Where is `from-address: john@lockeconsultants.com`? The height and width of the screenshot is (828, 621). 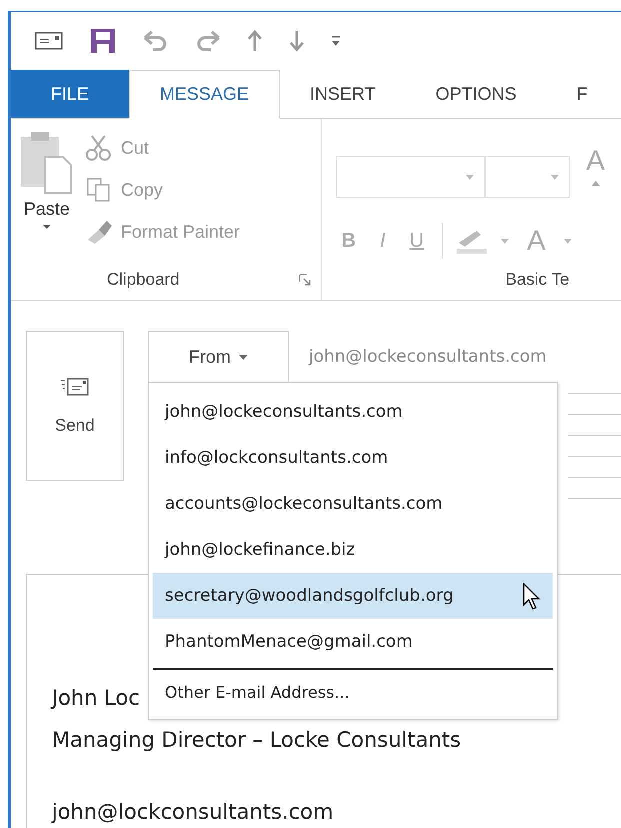 from-address: john@lockeconsultants.com is located at coordinates (428, 357).